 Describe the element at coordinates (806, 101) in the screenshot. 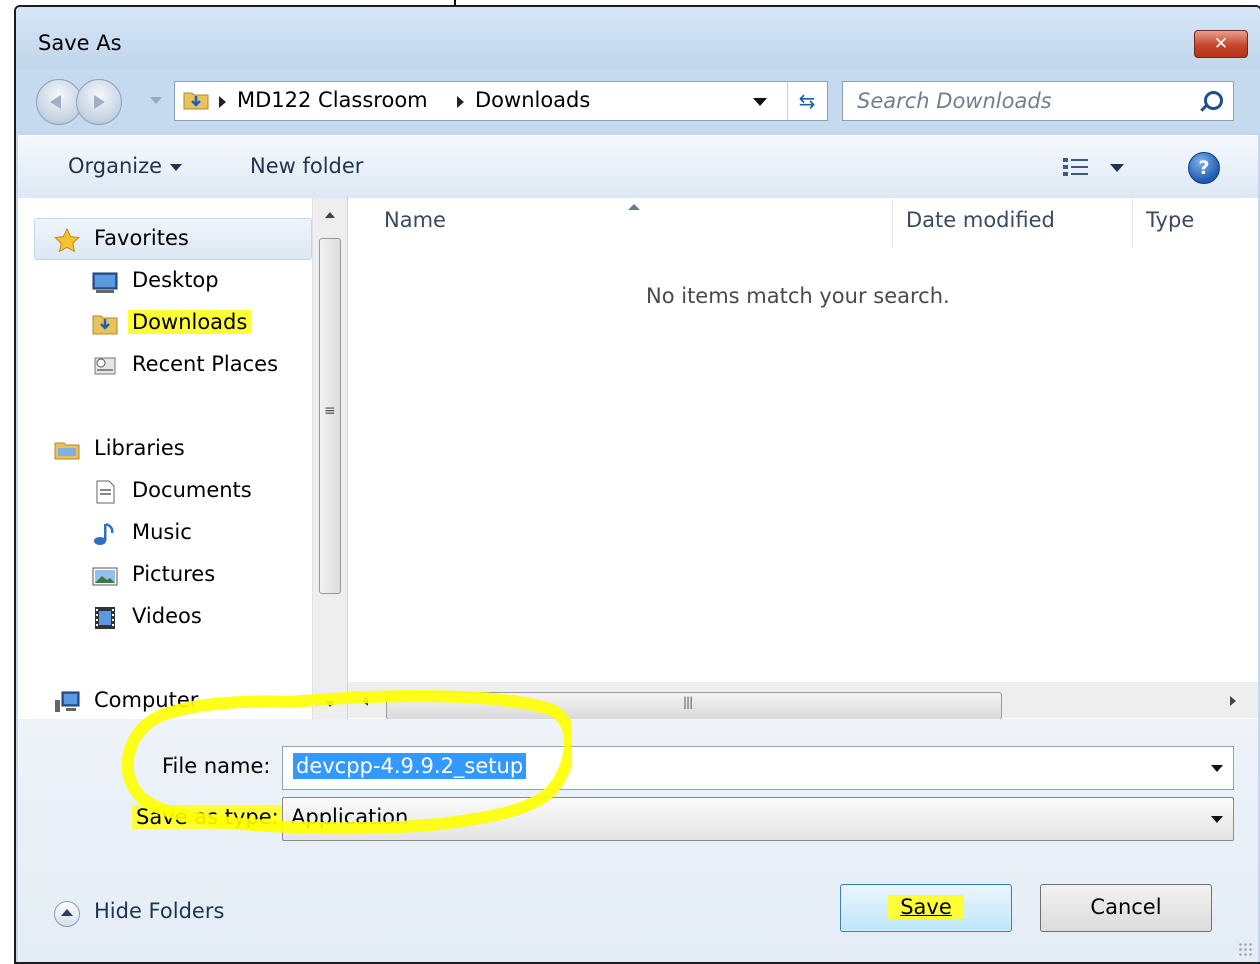

I see `refresh-icon: ⇆` at that location.